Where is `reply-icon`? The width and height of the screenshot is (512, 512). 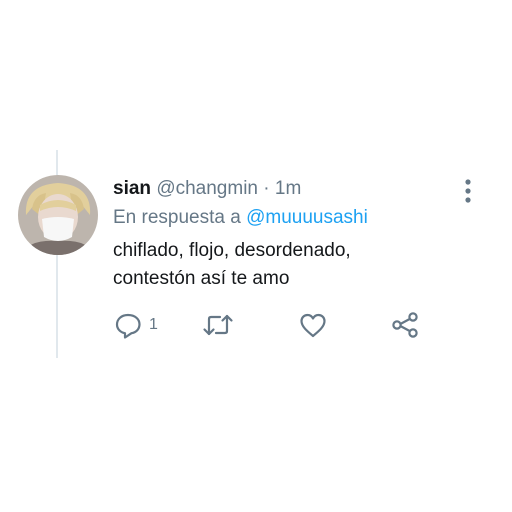
reply-icon is located at coordinates (128, 326).